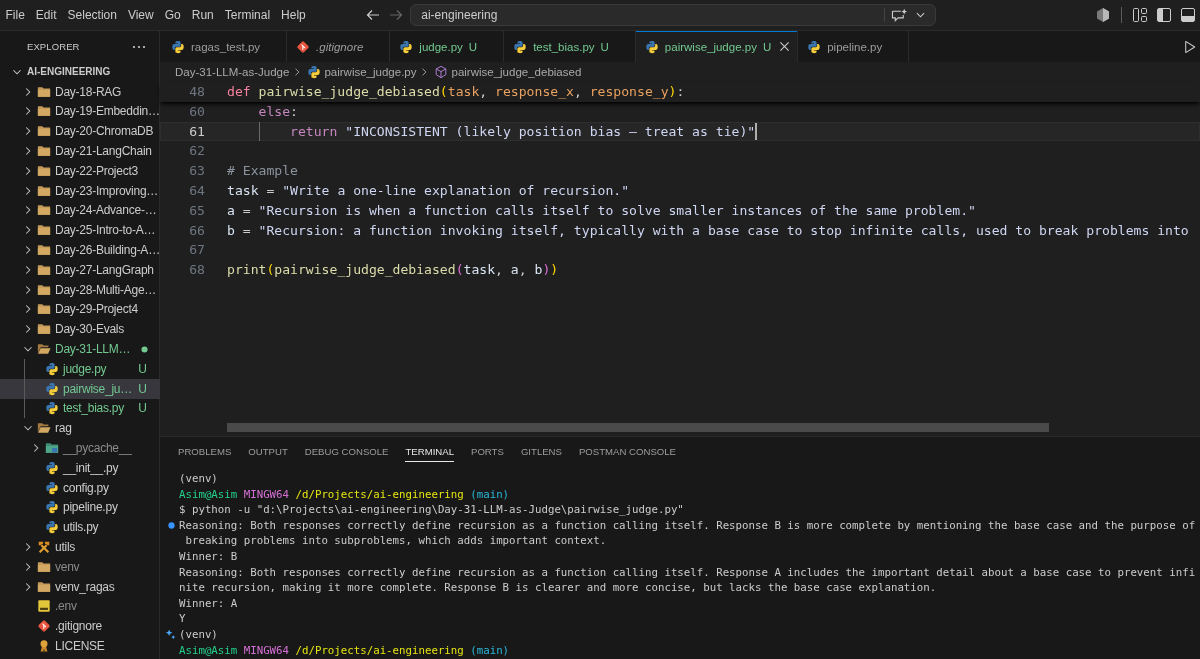 The width and height of the screenshot is (1200, 659). What do you see at coordinates (92, 15) in the screenshot?
I see `menu-item: Selection` at bounding box center [92, 15].